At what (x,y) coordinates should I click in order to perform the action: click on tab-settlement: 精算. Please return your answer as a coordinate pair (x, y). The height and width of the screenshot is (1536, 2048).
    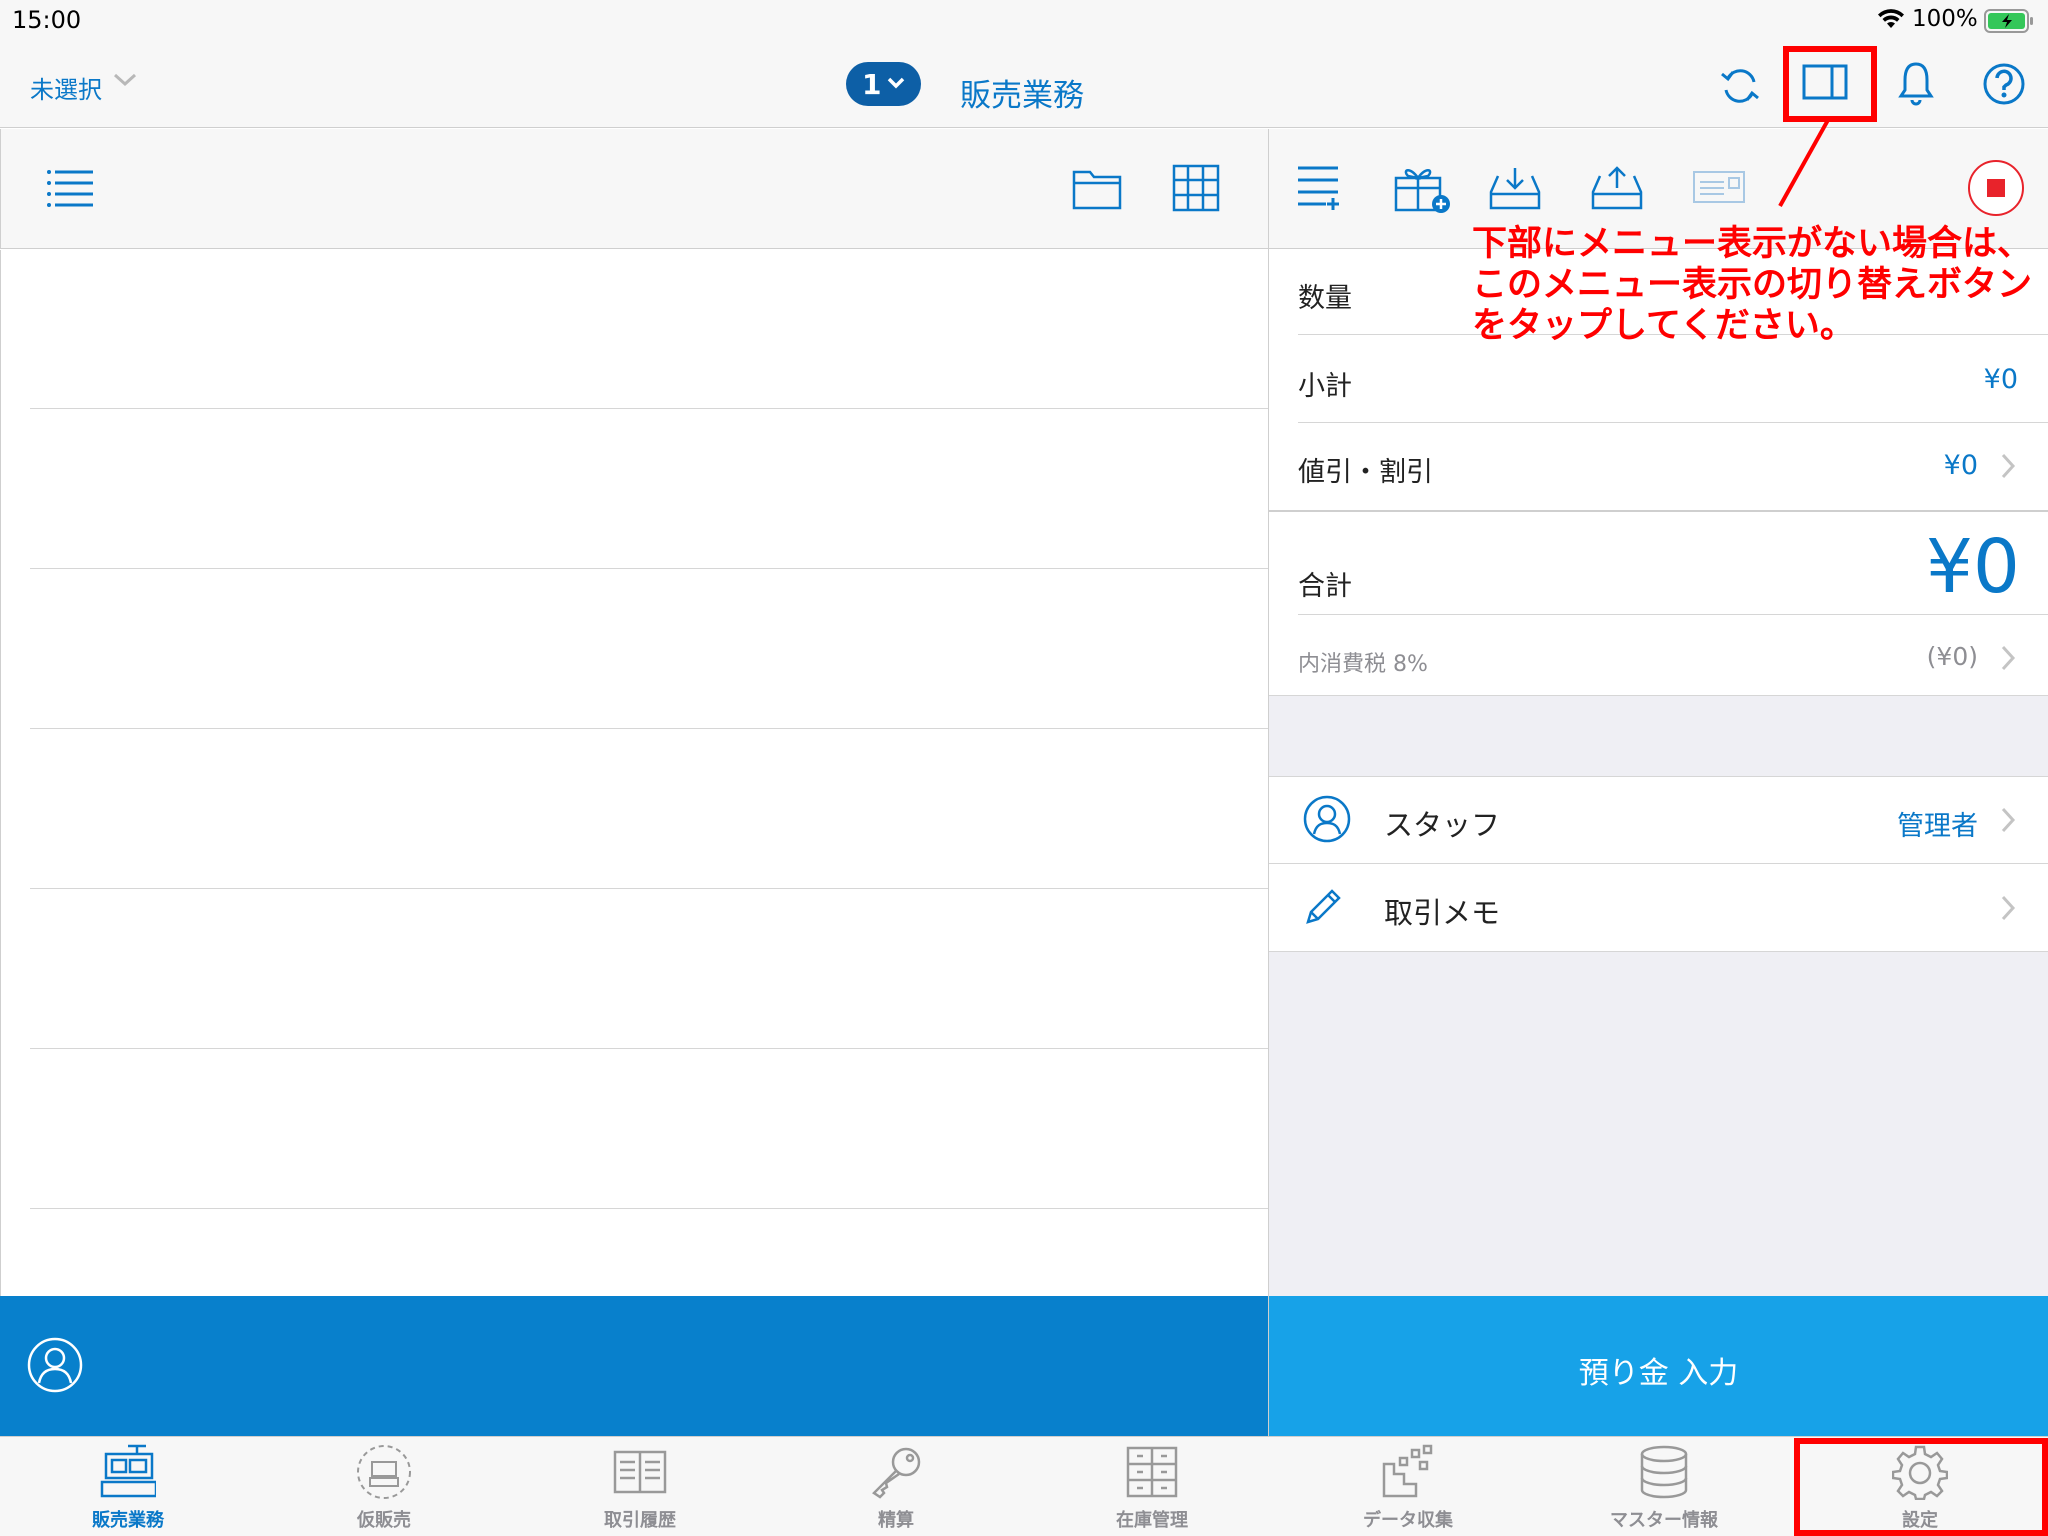
    Looking at the image, I should click on (896, 1486).